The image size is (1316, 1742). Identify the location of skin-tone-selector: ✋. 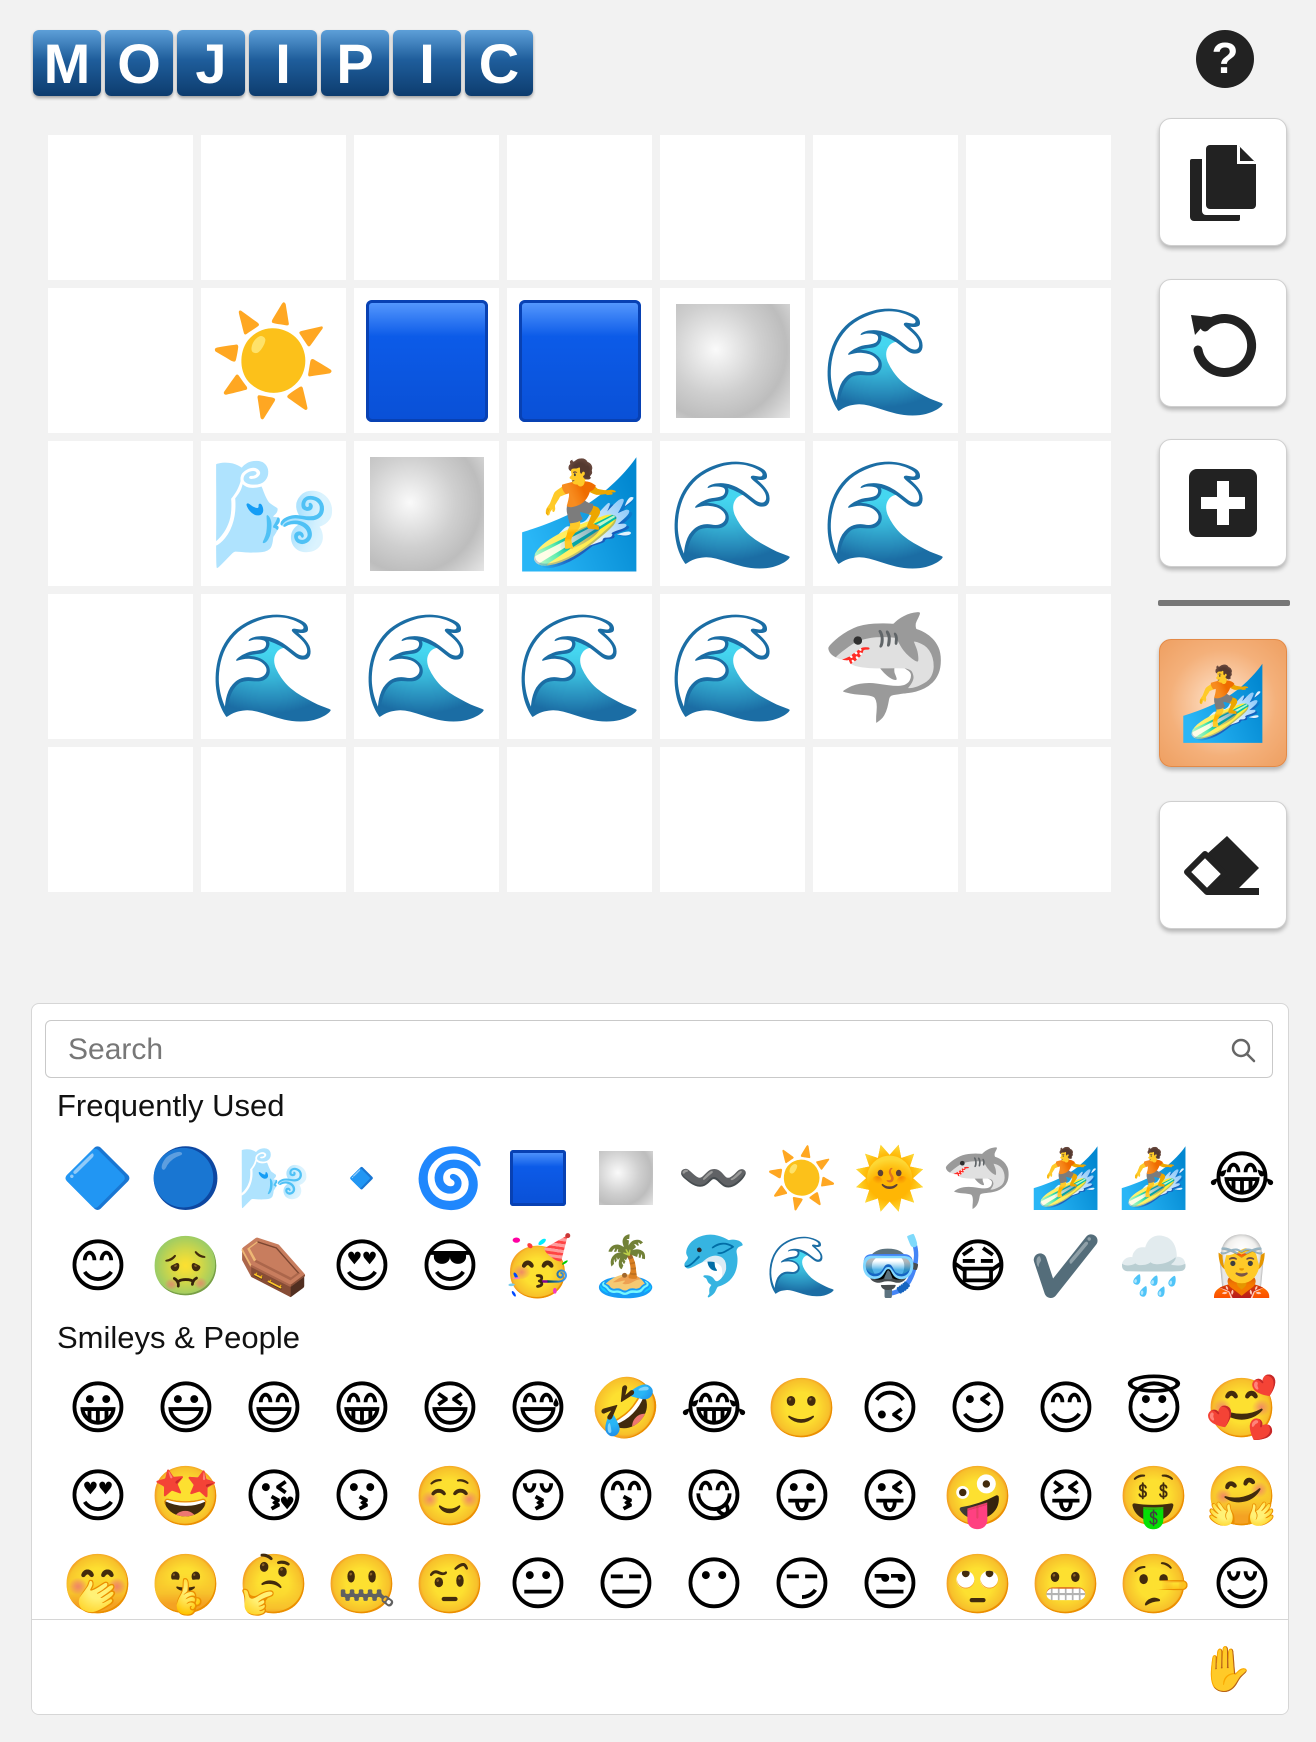
(1226, 1670).